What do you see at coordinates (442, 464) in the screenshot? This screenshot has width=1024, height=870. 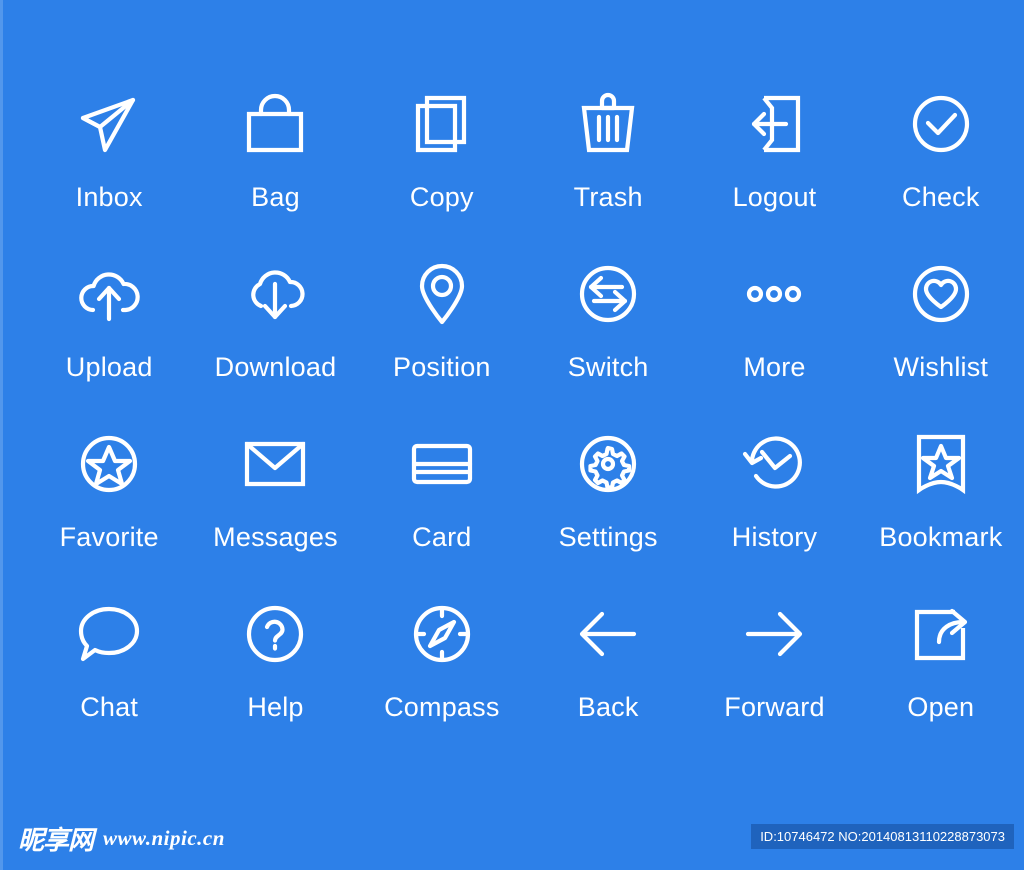 I see `credit-card-icon` at bounding box center [442, 464].